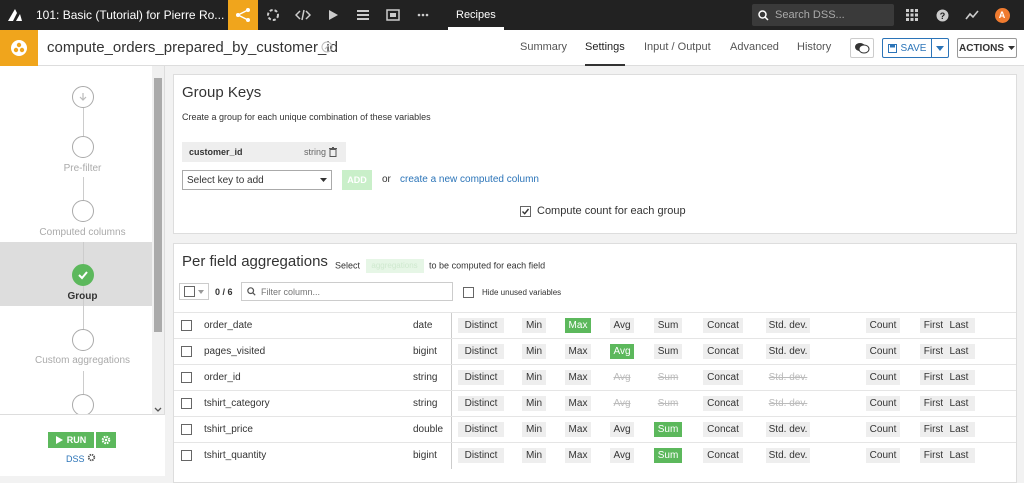  Describe the element at coordinates (327, 48) in the screenshot. I see `edit-name-icon` at that location.